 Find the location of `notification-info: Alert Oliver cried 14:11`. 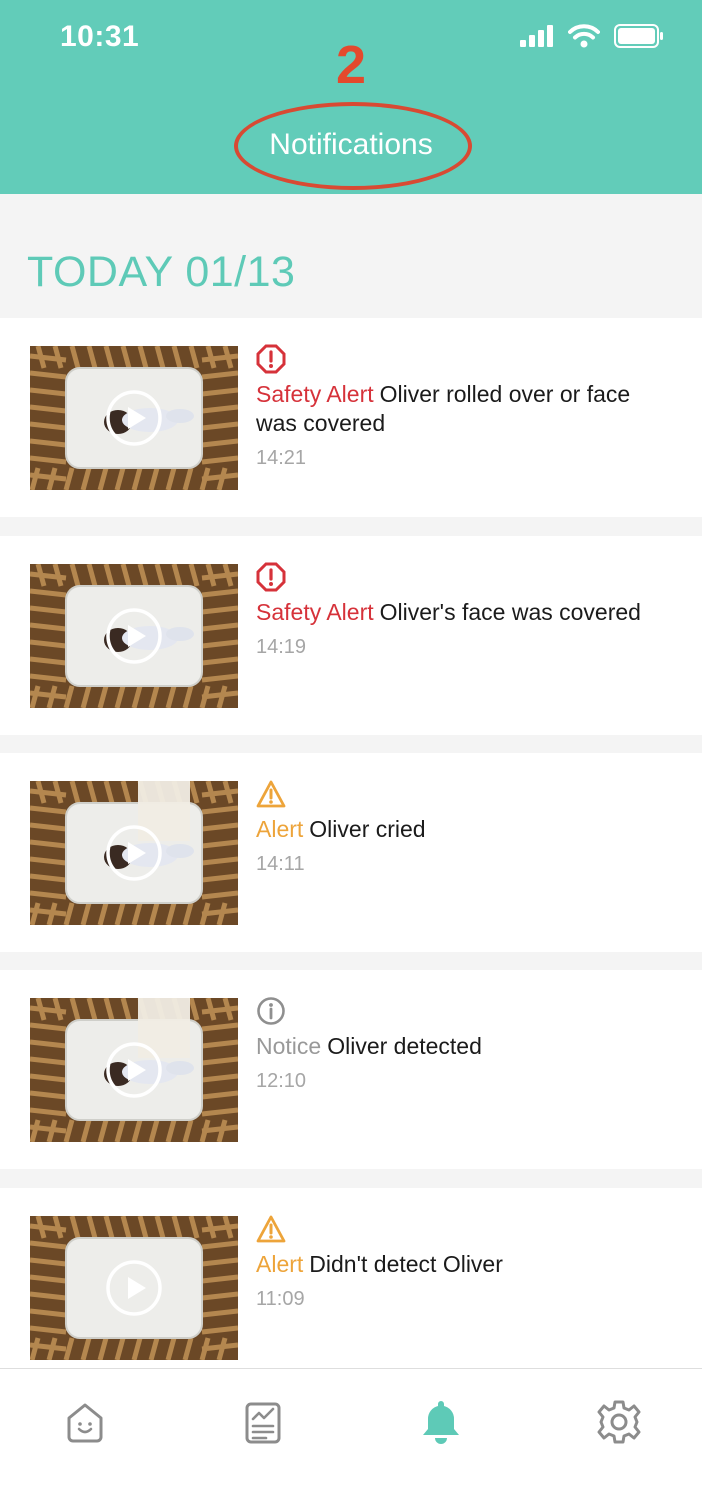

notification-info: Alert Oliver cried 14:11 is located at coordinates (465, 827).